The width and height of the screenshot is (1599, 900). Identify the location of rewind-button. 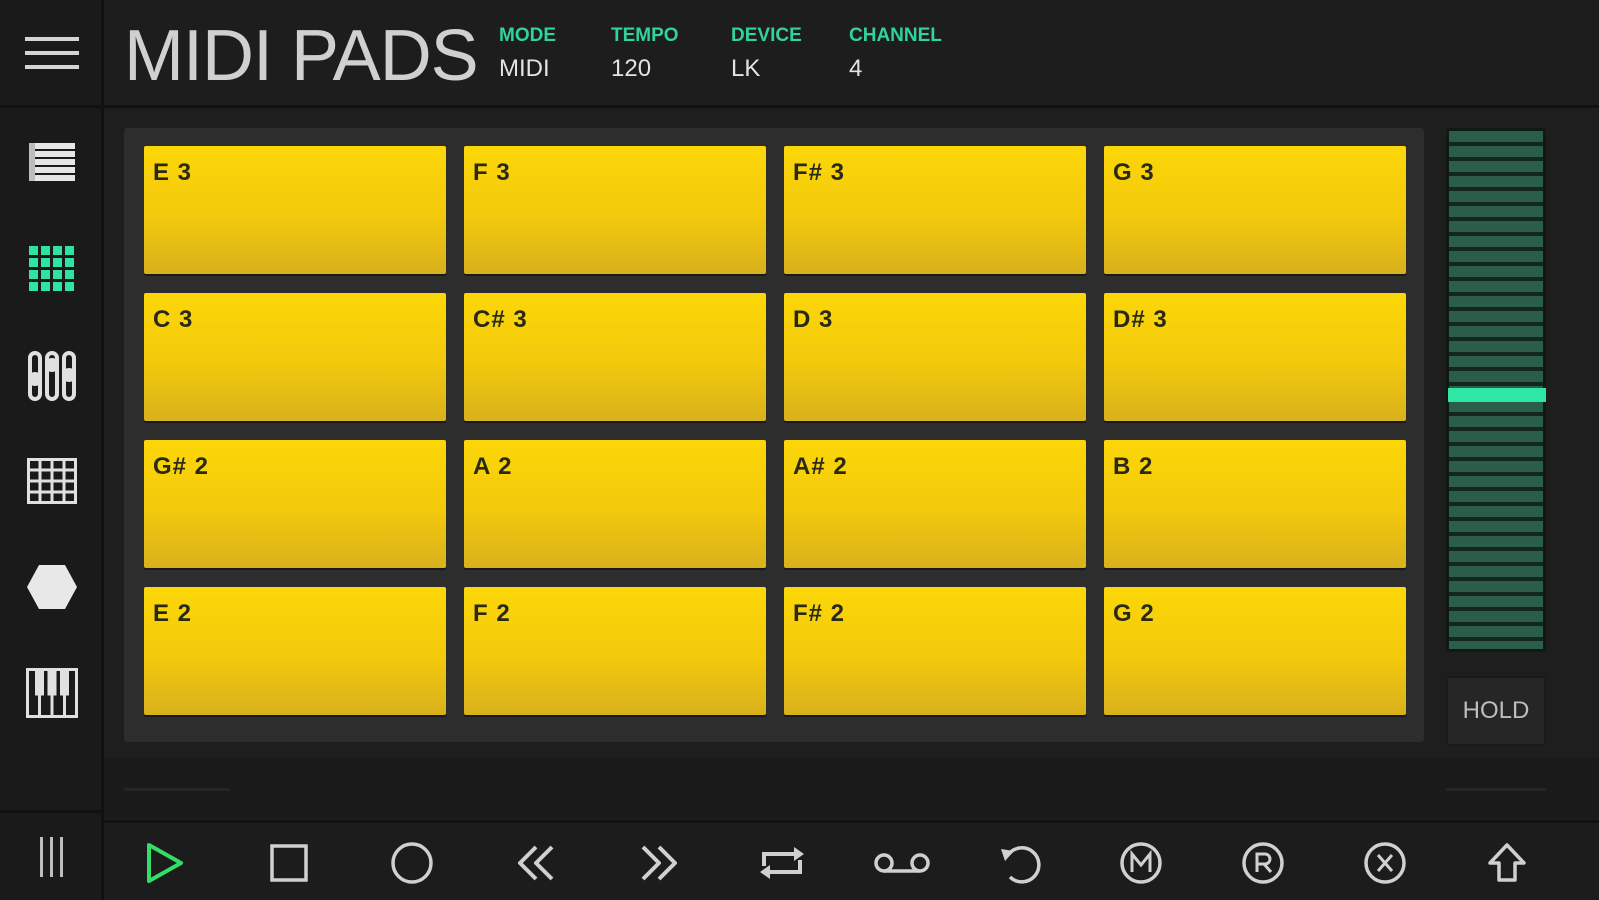
(536, 861).